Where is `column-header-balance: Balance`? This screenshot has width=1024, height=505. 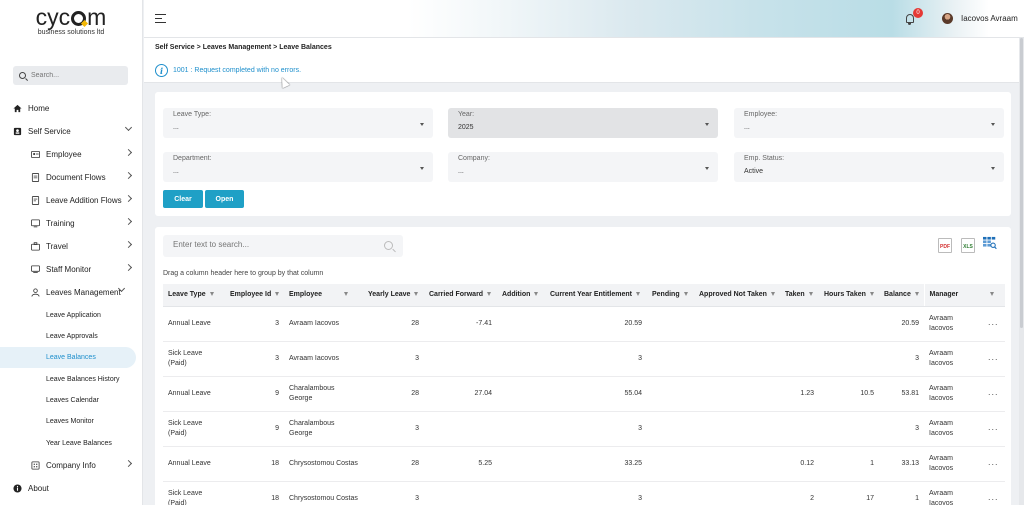
column-header-balance: Balance is located at coordinates (901, 295).